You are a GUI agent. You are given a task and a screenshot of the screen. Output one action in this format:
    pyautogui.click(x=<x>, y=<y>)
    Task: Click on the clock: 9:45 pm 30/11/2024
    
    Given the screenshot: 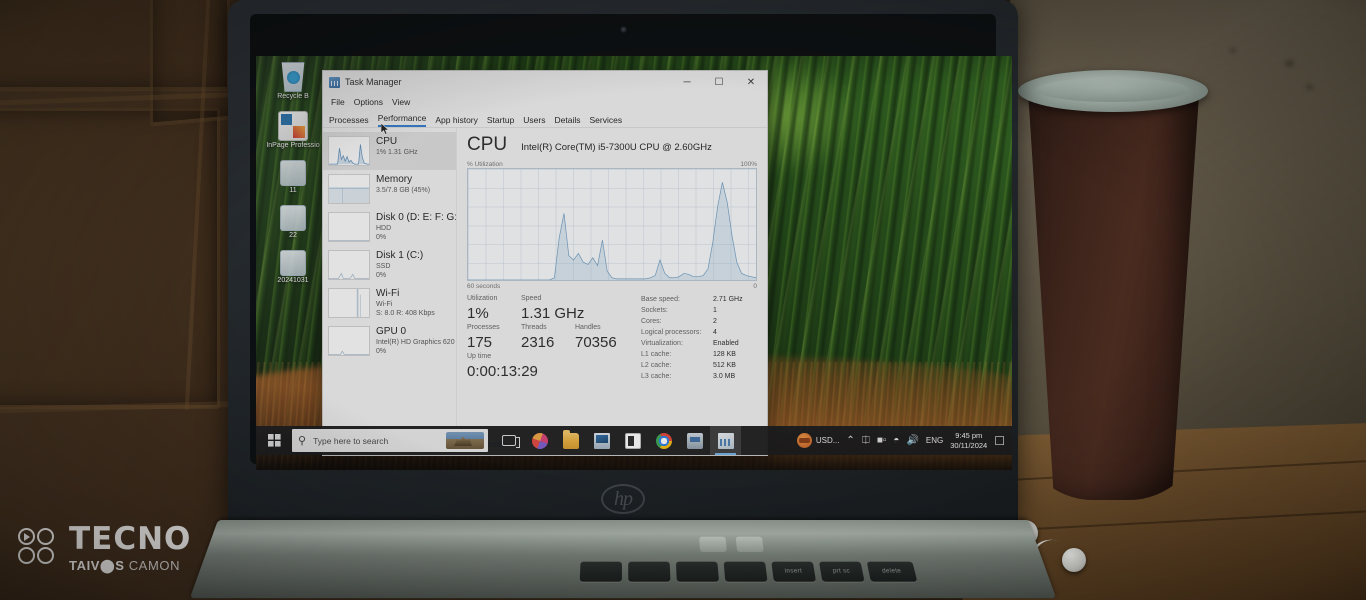 What is the action you would take?
    pyautogui.click(x=968, y=440)
    